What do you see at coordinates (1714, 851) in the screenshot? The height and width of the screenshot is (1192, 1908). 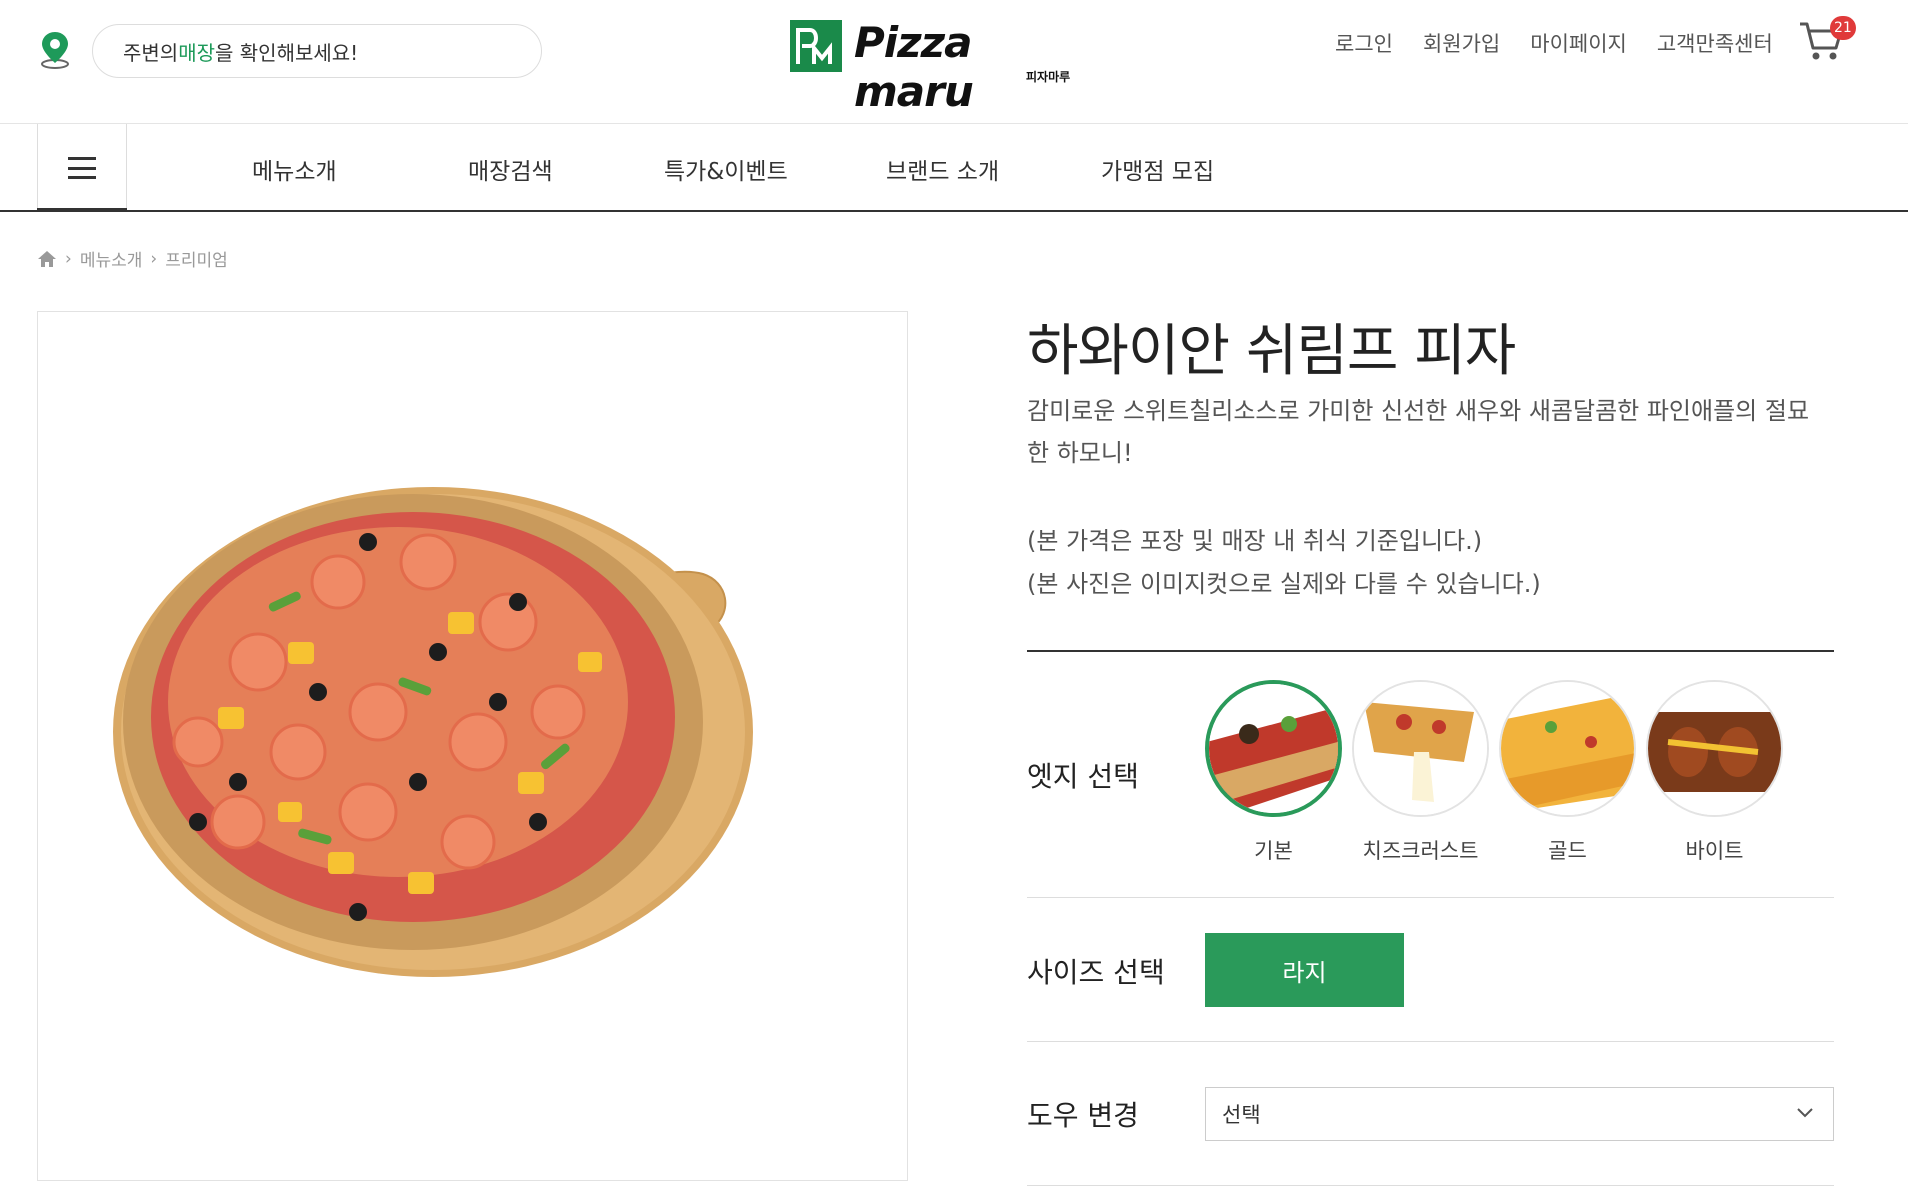 I see `edge-label-bite: 바이트` at bounding box center [1714, 851].